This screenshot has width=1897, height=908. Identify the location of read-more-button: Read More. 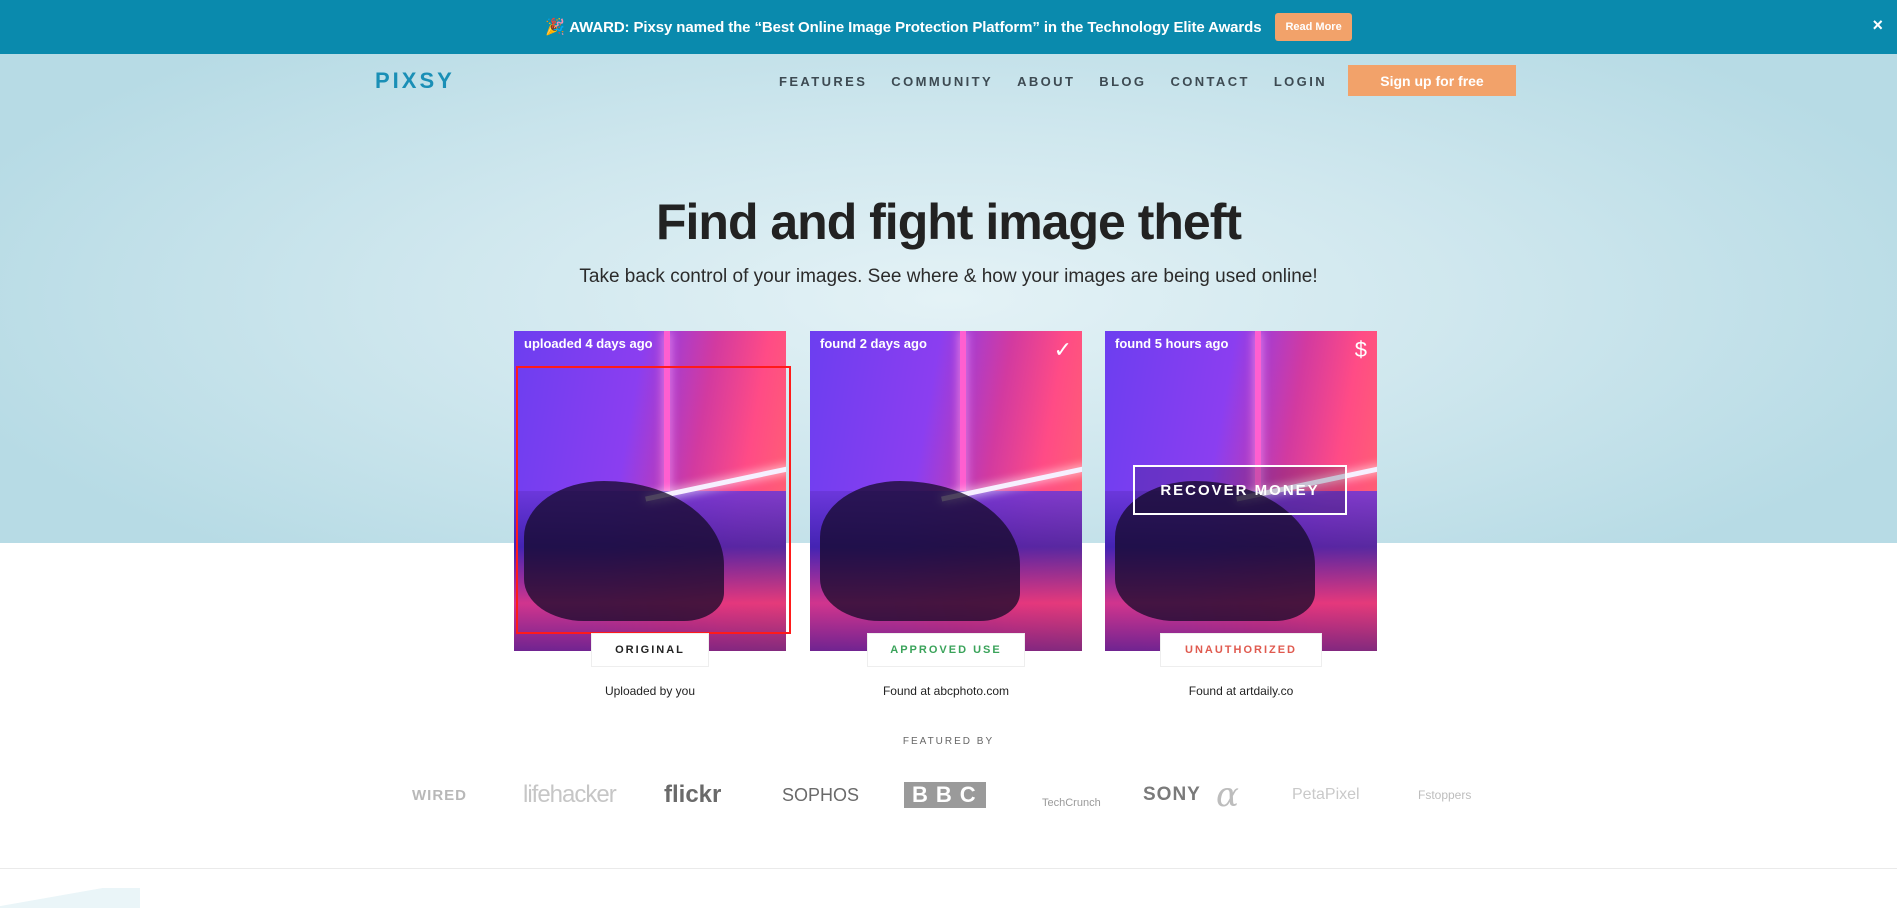
(1313, 27).